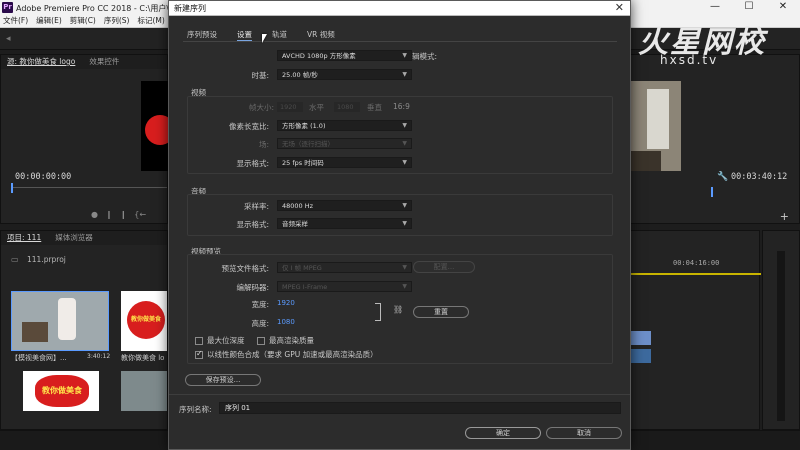 The image size is (800, 450). I want to click on vertical-label: 垂直, so click(374, 107).